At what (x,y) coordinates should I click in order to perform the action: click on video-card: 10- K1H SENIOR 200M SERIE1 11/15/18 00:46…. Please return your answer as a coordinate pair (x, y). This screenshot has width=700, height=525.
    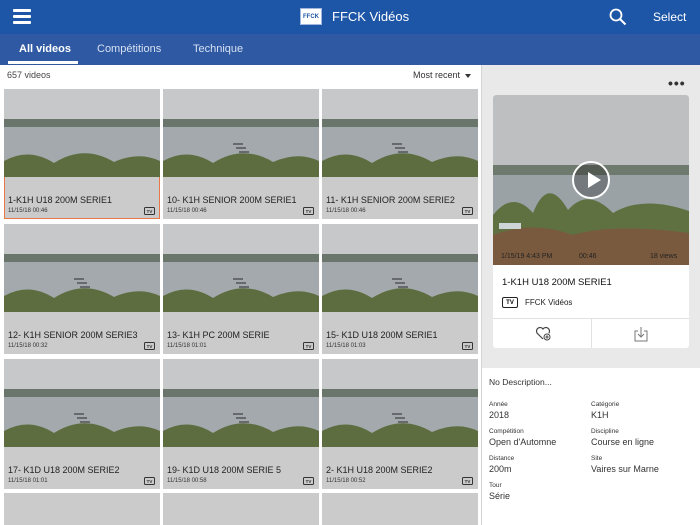
    Looking at the image, I should click on (241, 154).